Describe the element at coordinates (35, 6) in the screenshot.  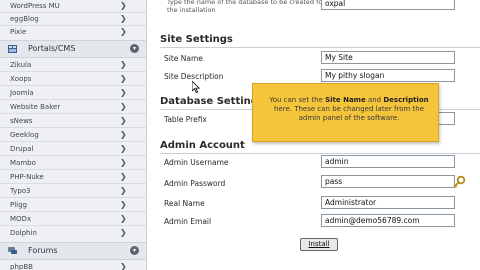
I see `sidebar-item-label: WordPress MU` at that location.